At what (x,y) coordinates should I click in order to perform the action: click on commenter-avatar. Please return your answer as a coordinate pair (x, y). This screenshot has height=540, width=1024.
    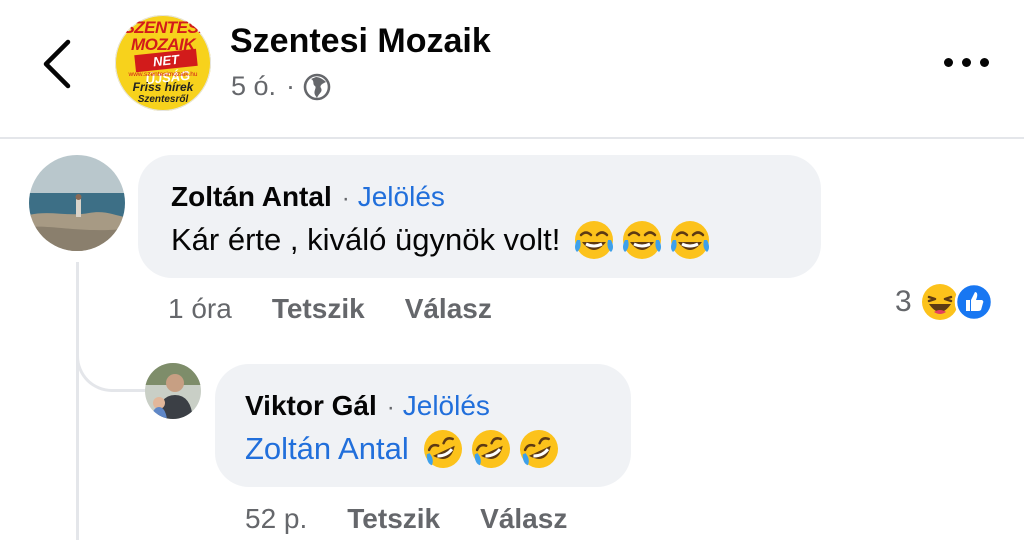
    Looking at the image, I should click on (77, 203).